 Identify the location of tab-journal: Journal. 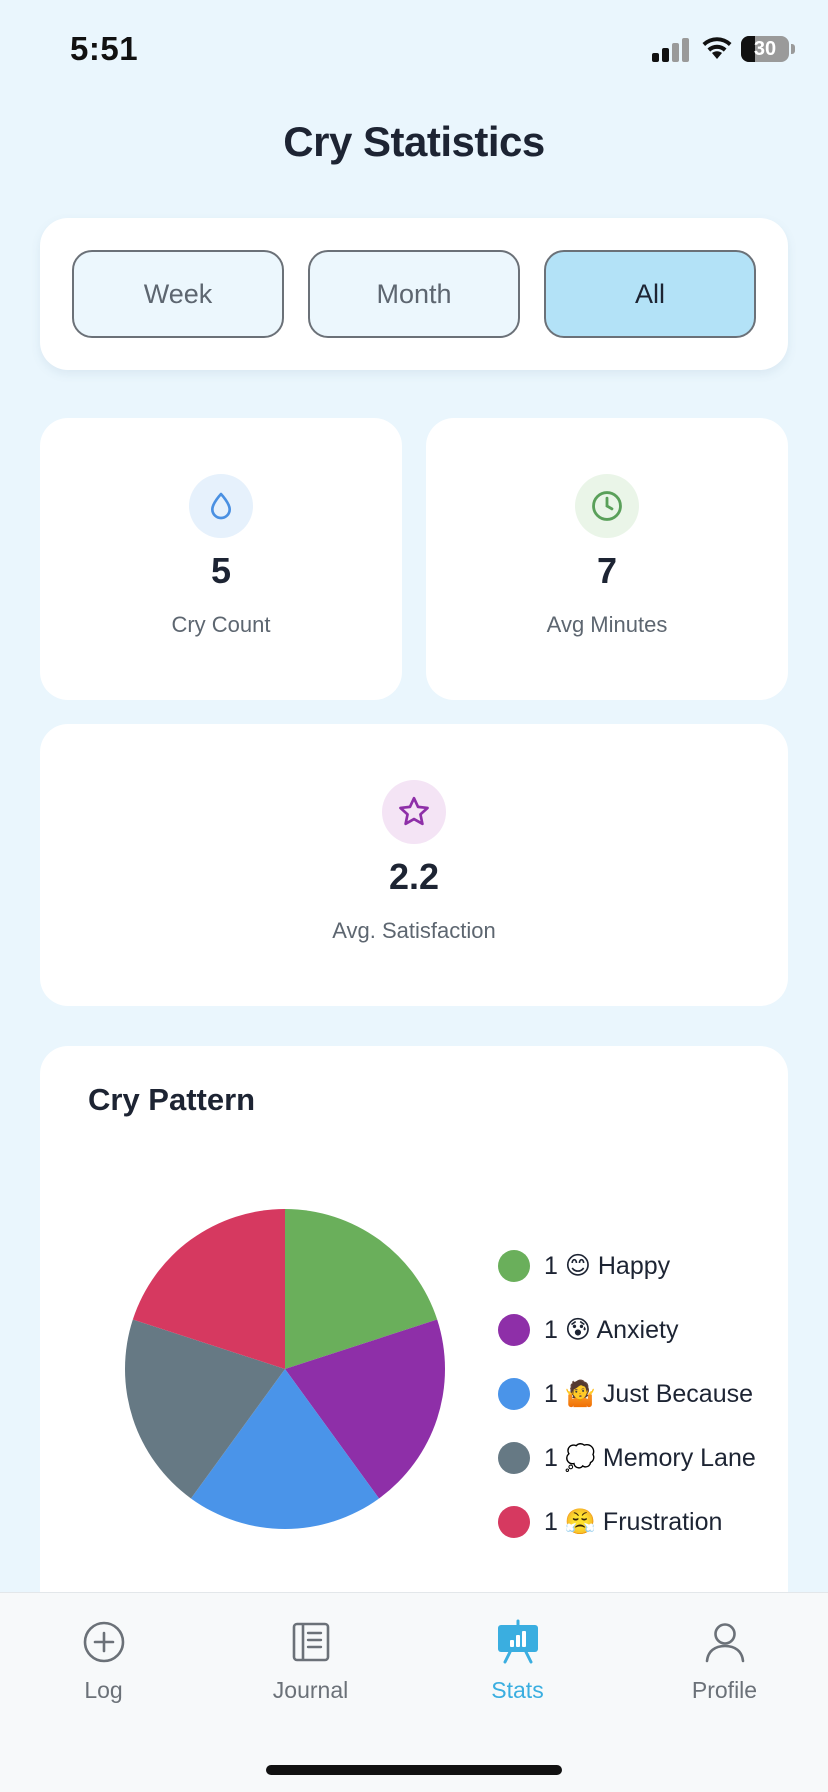
(310, 1668).